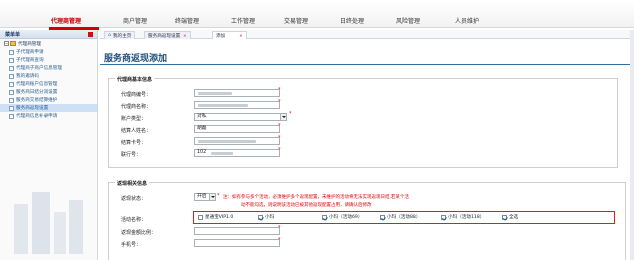 The height and width of the screenshot is (260, 634). Describe the element at coordinates (136, 131) in the screenshot. I see `field-label: 结算人姓名：` at that location.